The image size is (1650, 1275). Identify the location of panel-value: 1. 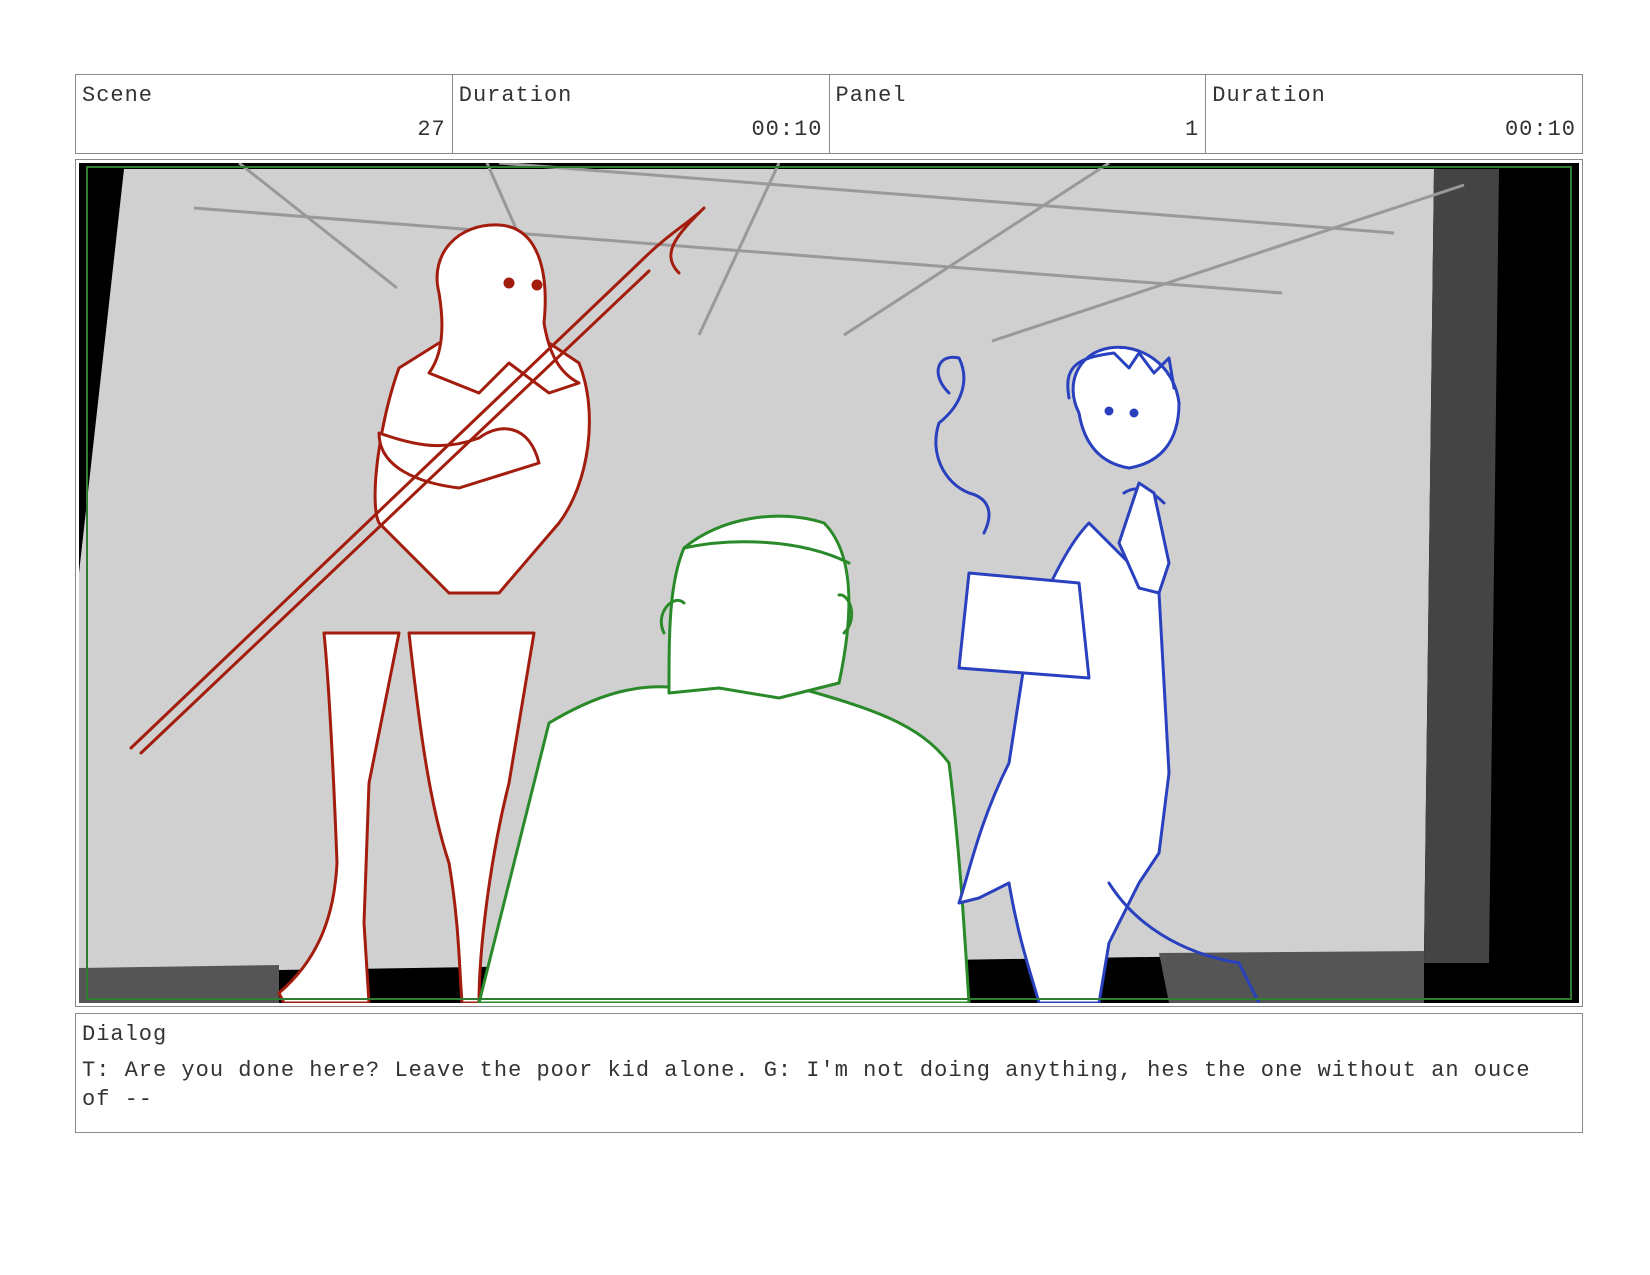
(1192, 129).